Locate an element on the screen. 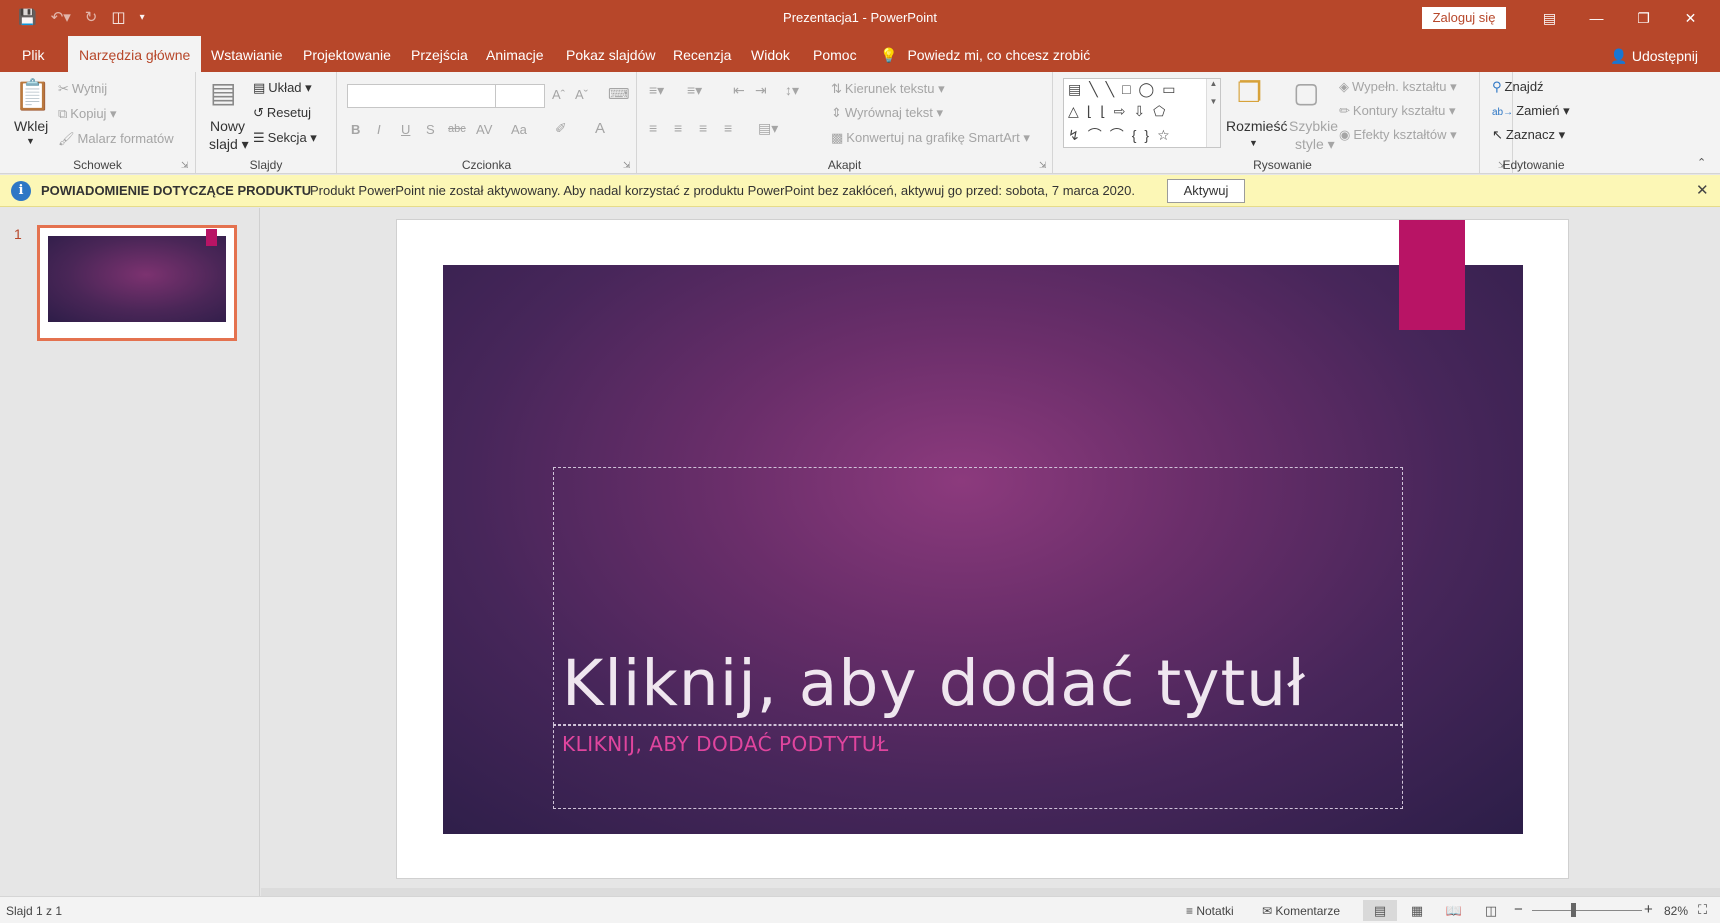 The height and width of the screenshot is (923, 1720). clipboard-launcher-icon: ⇲ is located at coordinates (185, 165).